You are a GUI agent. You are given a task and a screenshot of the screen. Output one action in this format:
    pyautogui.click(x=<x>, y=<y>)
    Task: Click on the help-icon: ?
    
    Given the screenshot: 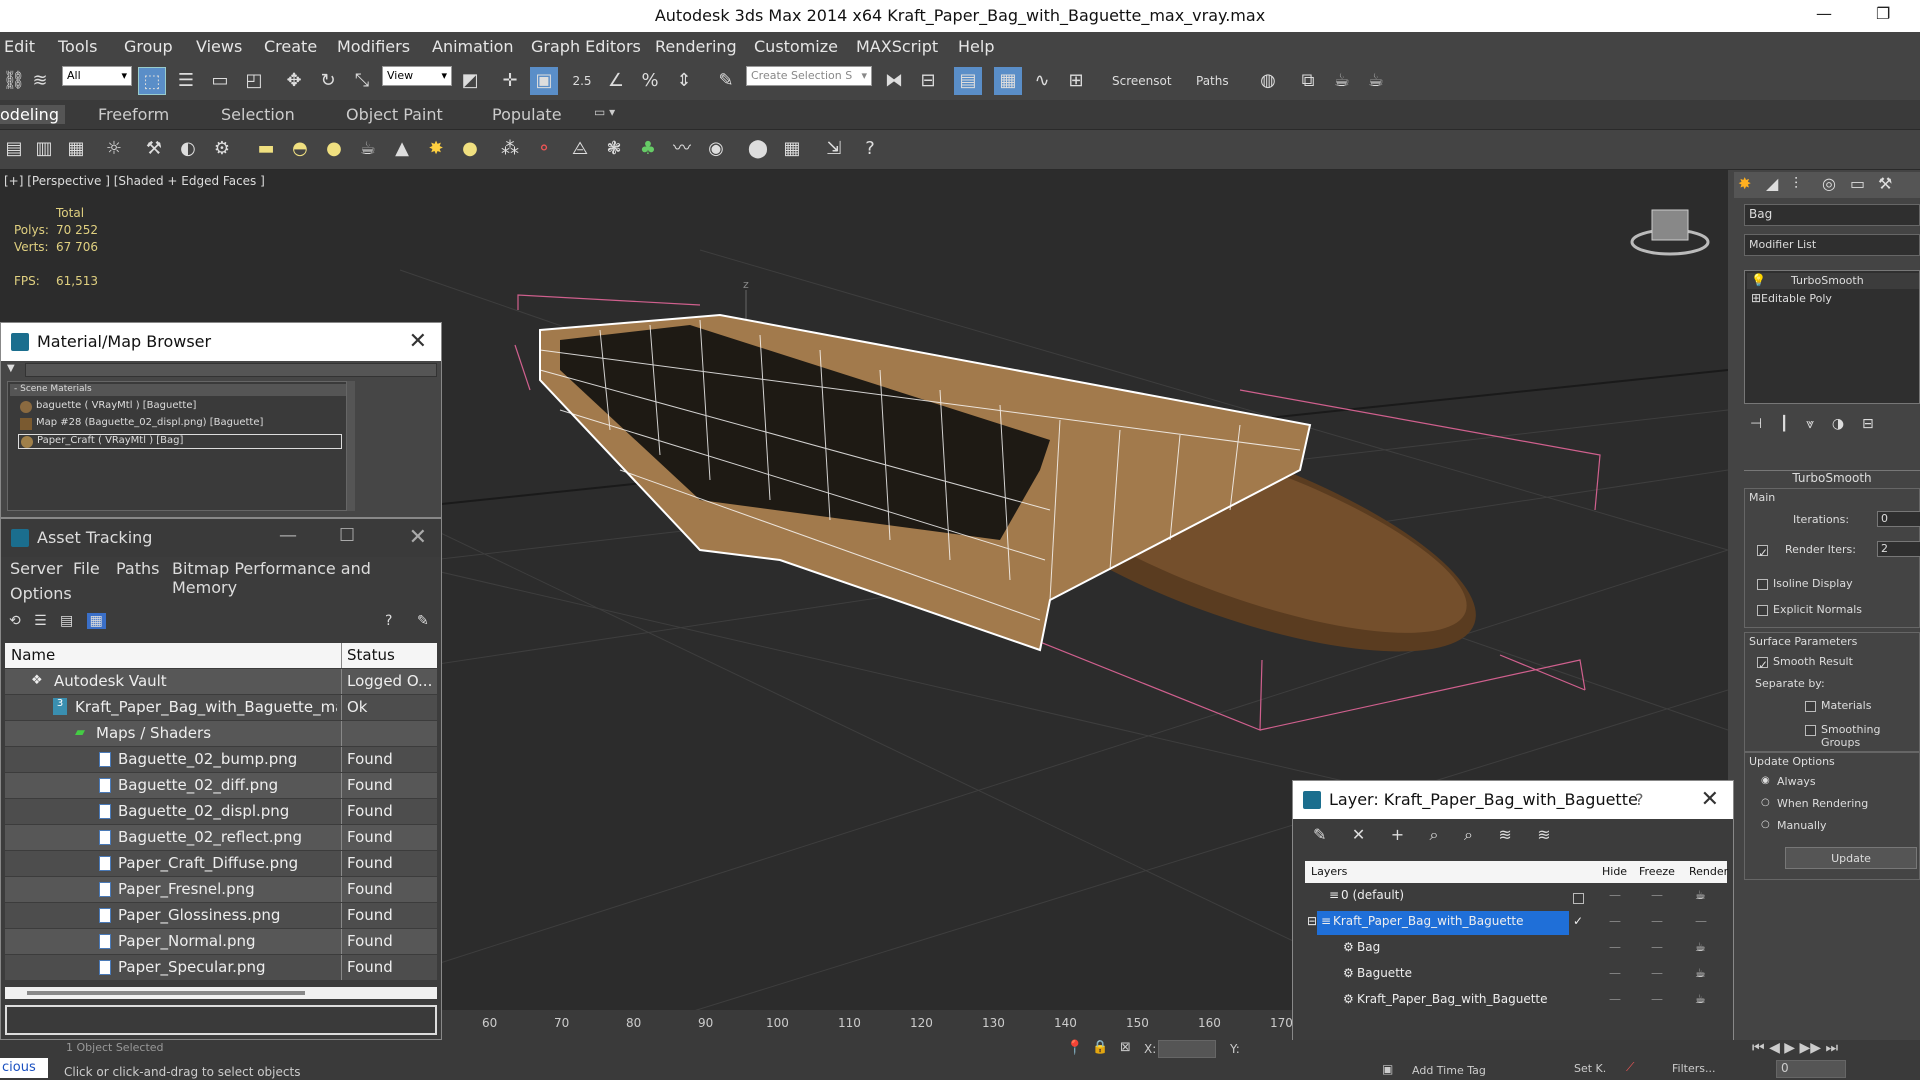 What is the action you would take?
    pyautogui.click(x=388, y=621)
    